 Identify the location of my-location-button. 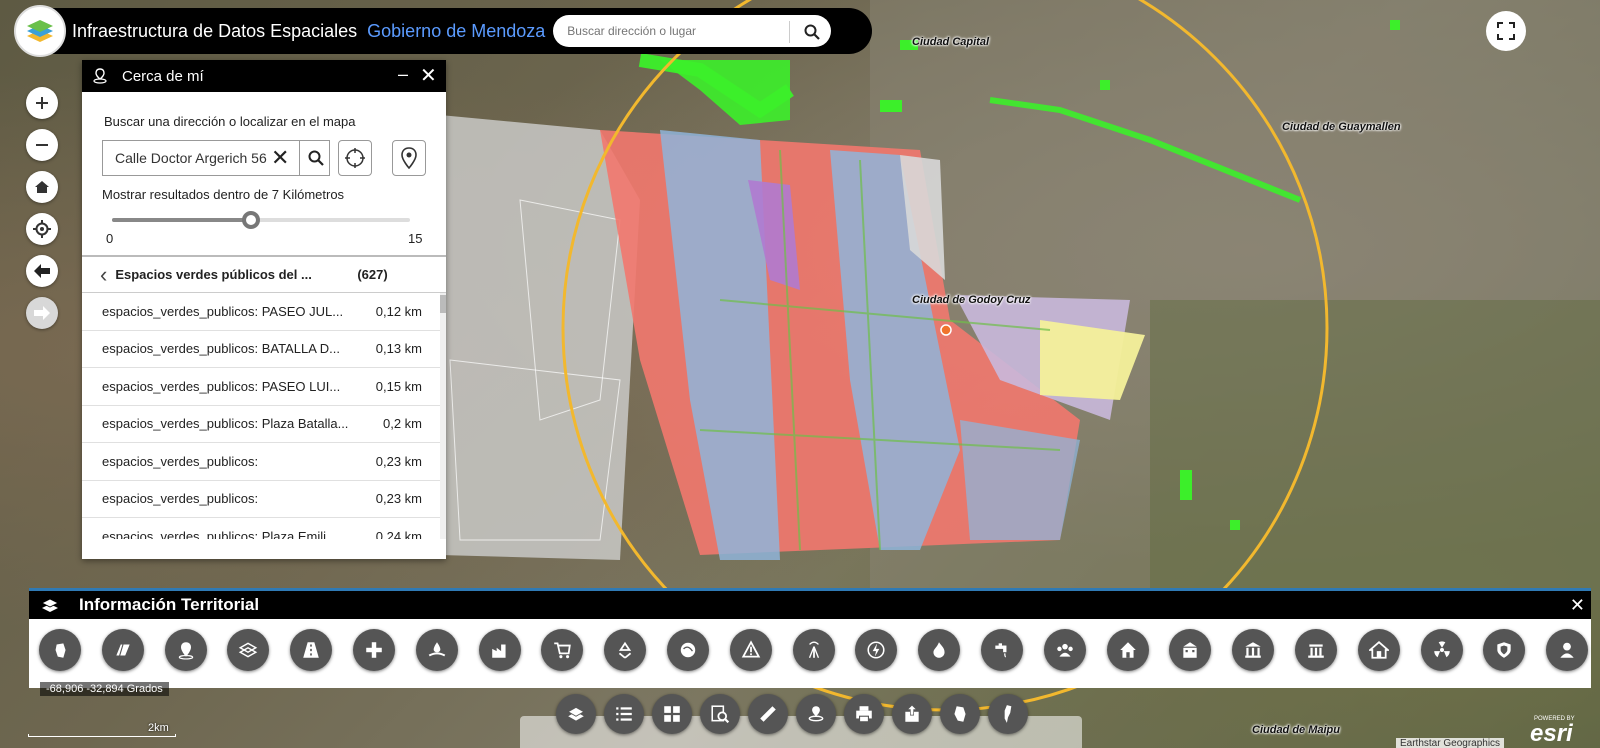
(42, 229).